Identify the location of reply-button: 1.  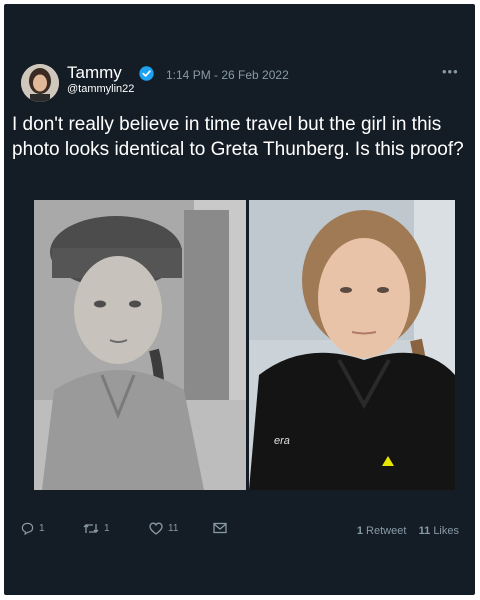
(33, 528).